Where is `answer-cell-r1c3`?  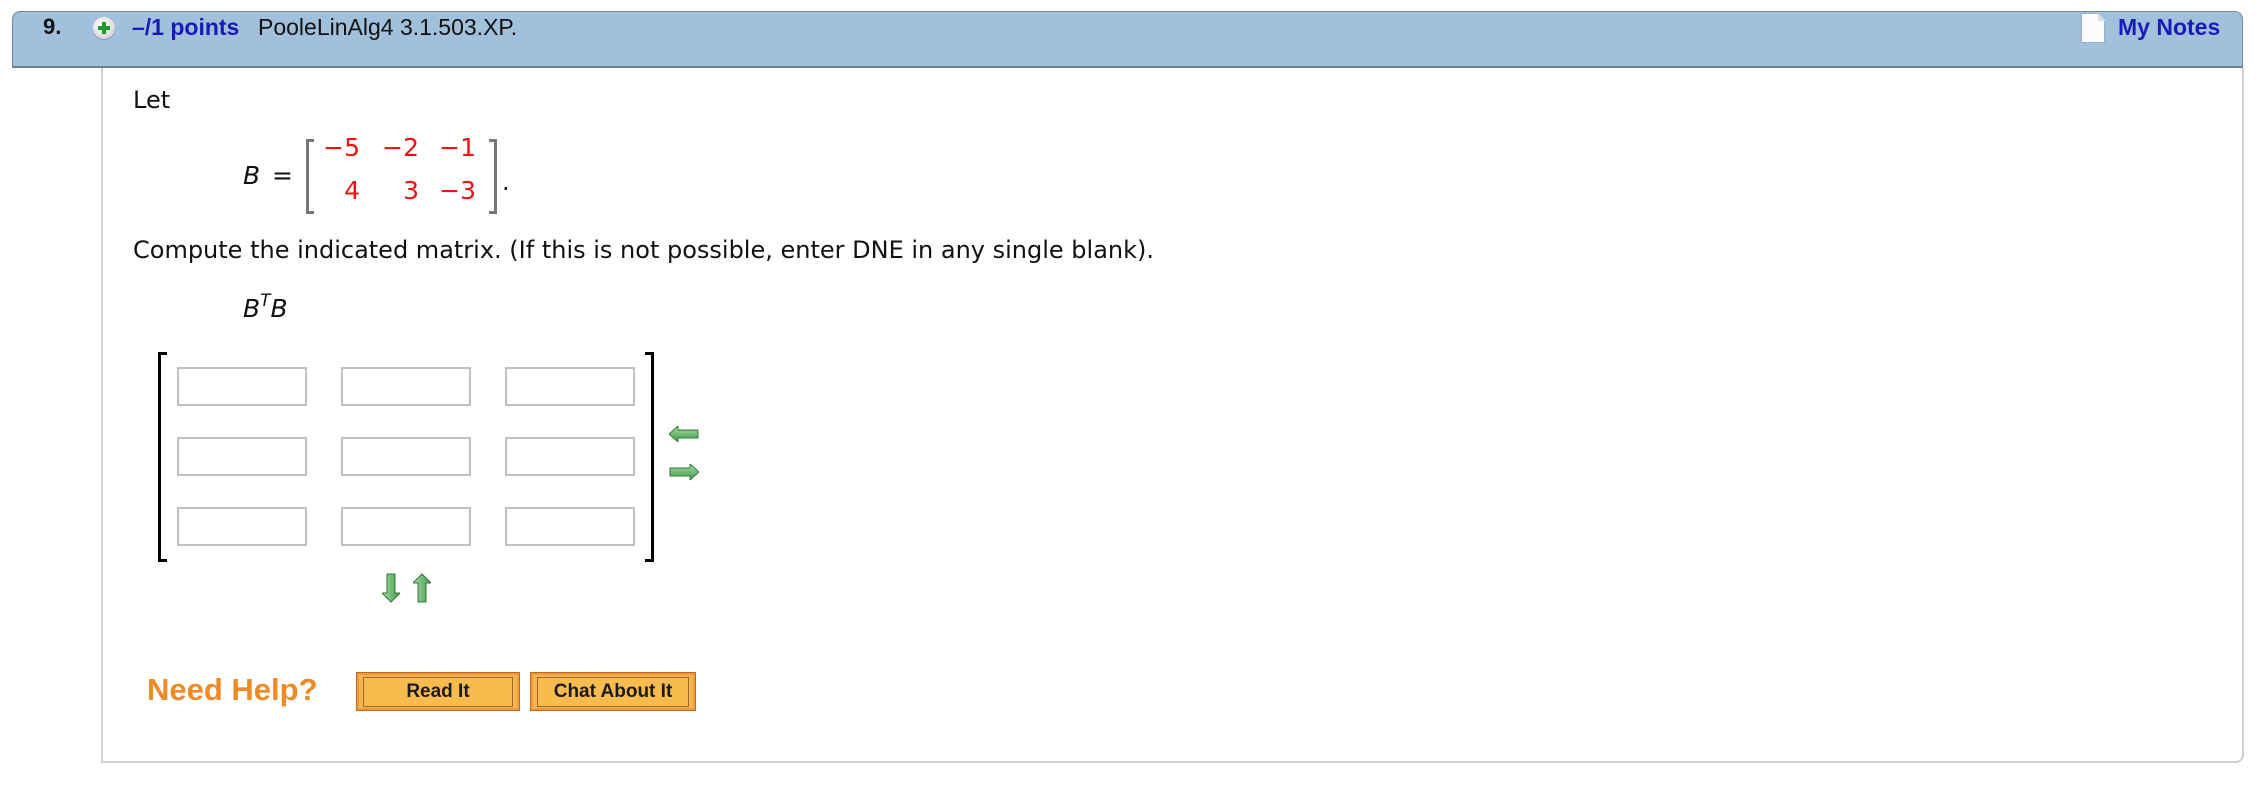
answer-cell-r1c3 is located at coordinates (570, 386).